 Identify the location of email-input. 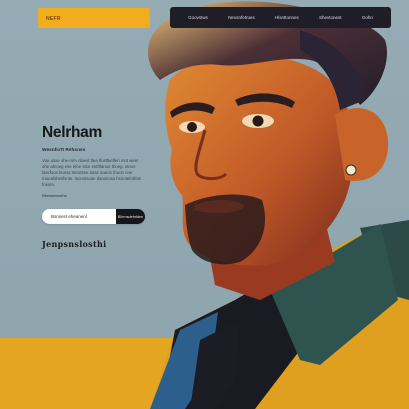
(79, 216).